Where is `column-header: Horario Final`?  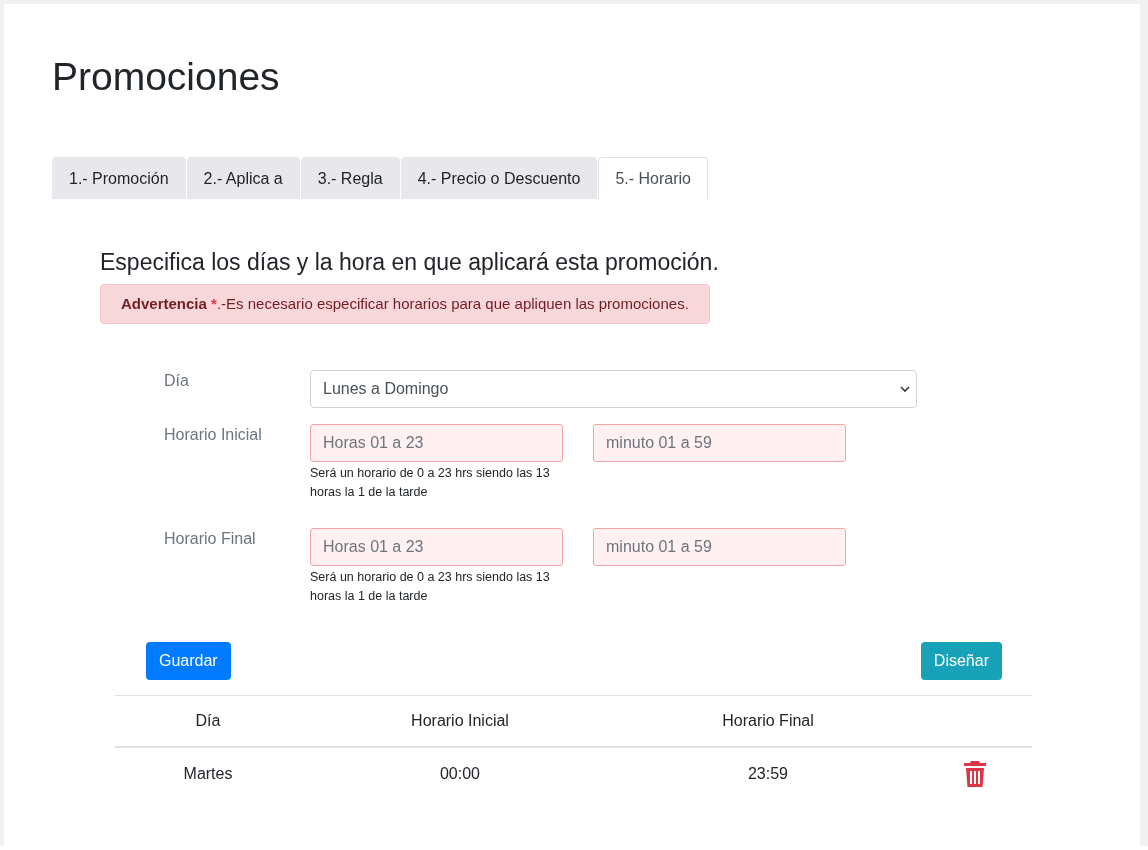
column-header: Horario Final is located at coordinates (768, 721).